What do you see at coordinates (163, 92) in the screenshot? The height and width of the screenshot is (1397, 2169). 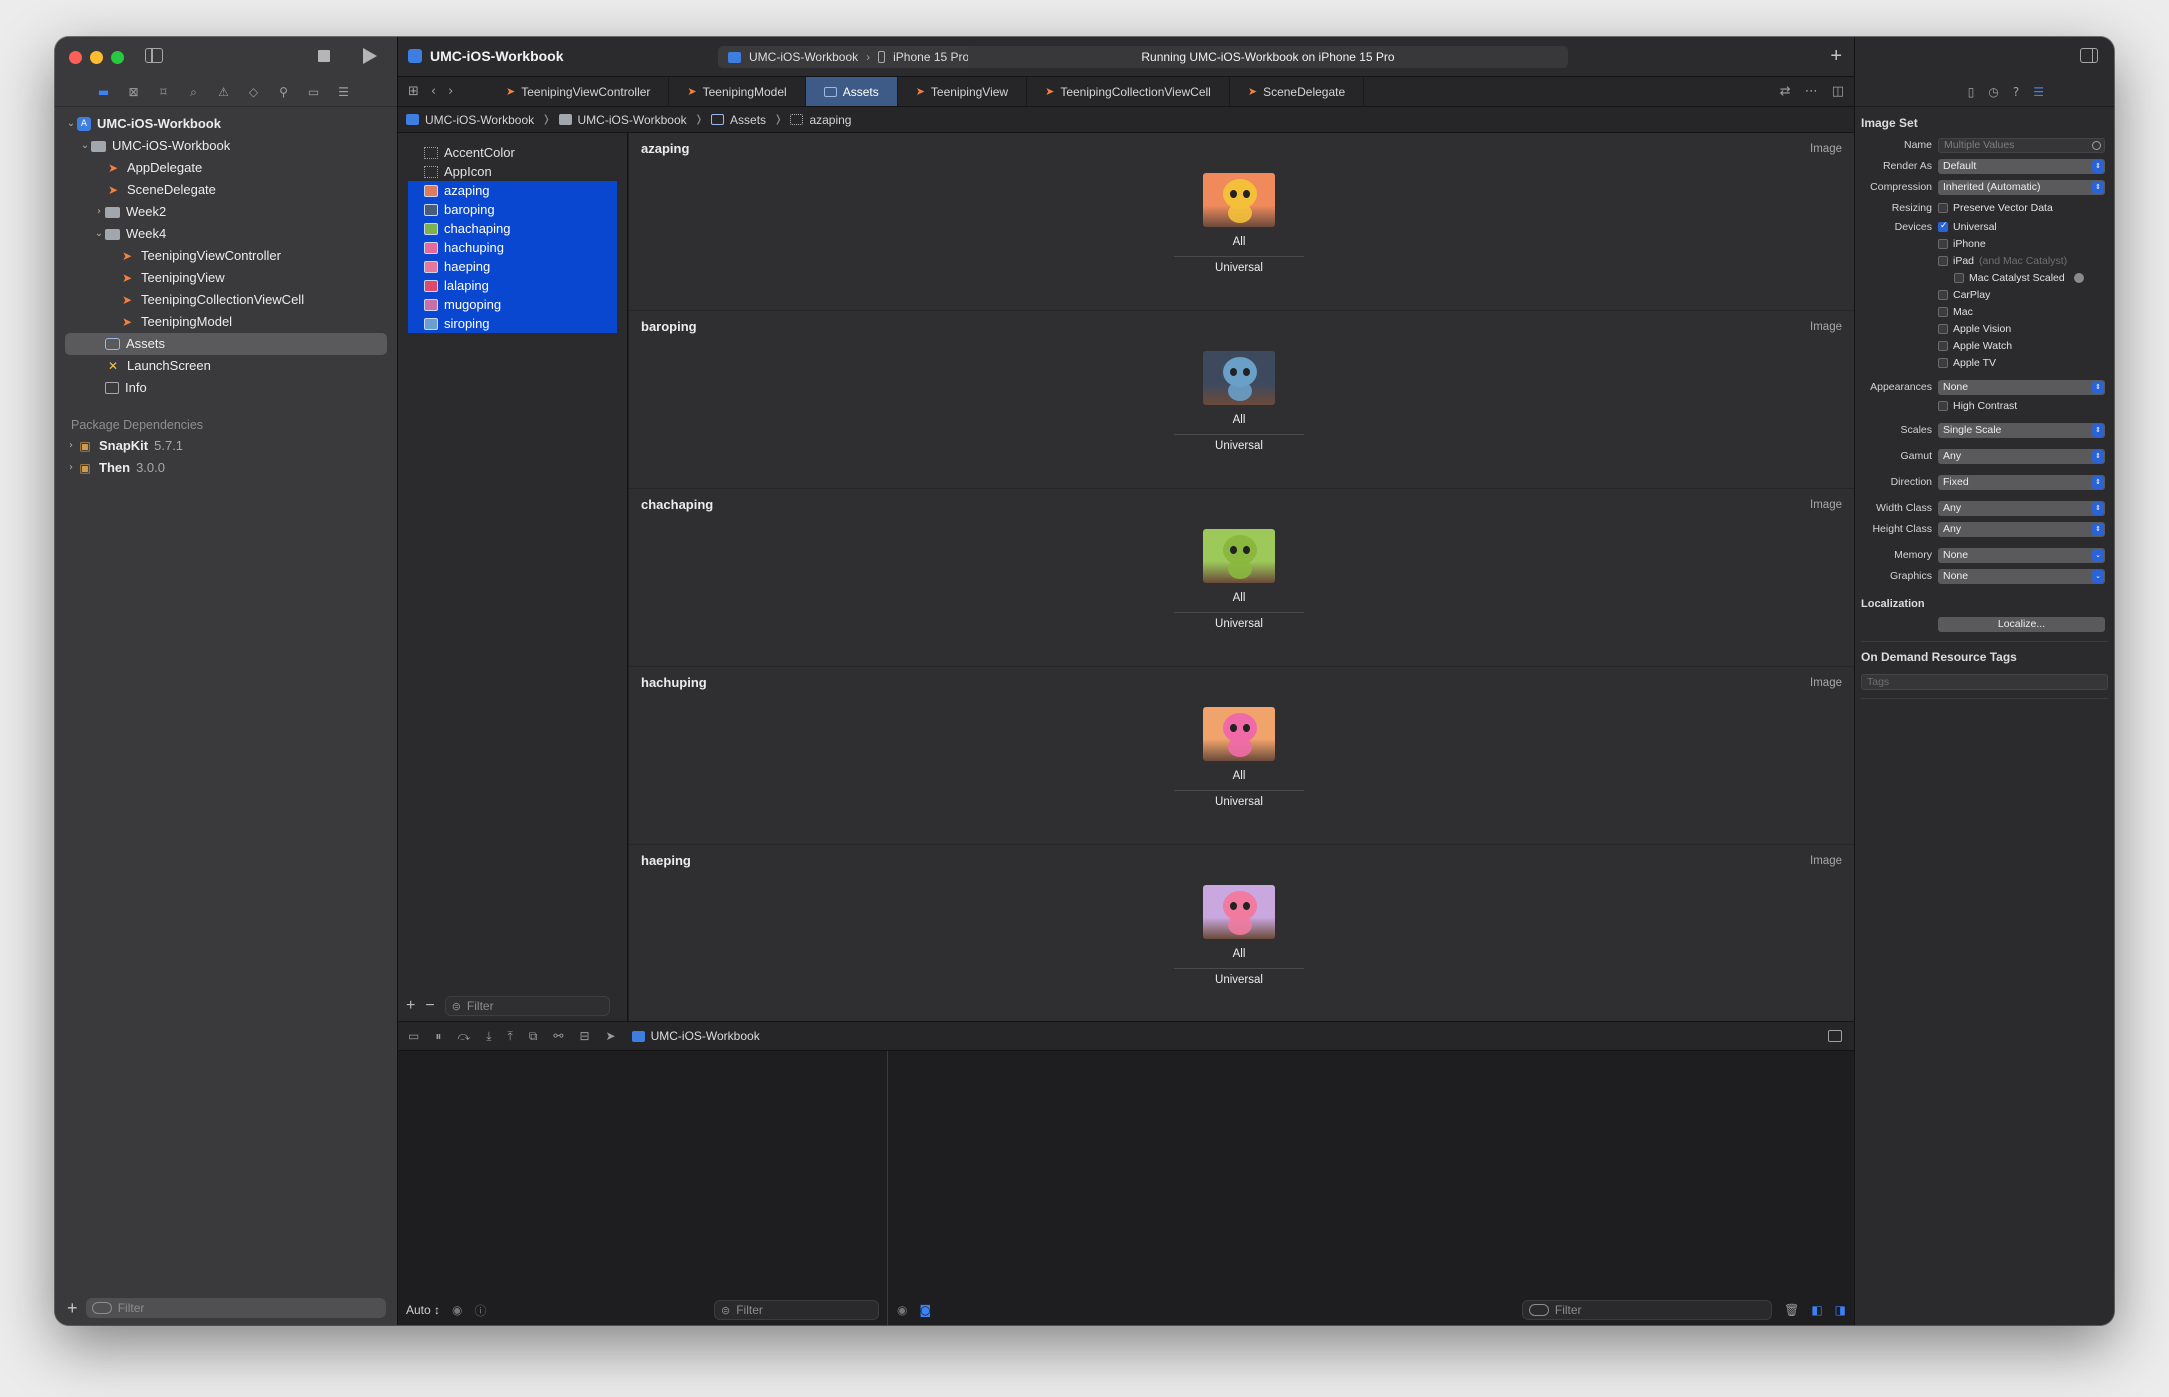 I see `bookmark-nav-icon: ⌑` at bounding box center [163, 92].